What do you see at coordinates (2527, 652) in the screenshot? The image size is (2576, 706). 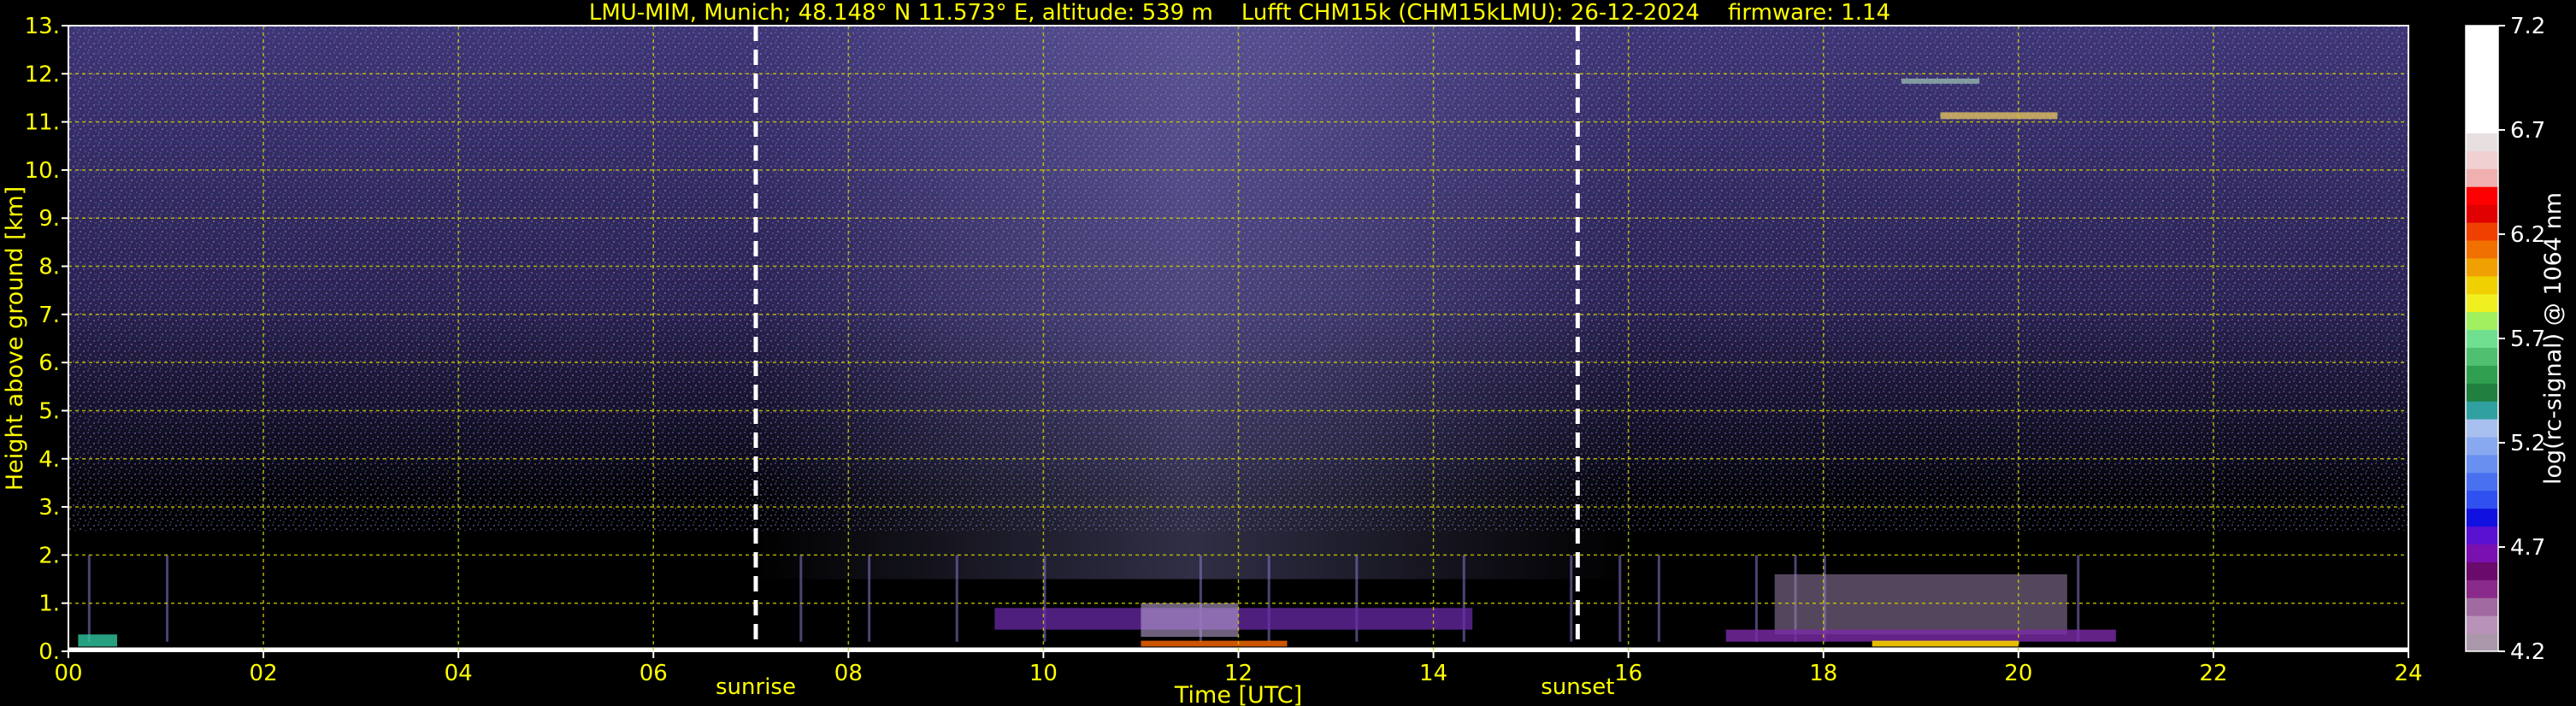 I see `colorbar-tick-label: 4.2` at bounding box center [2527, 652].